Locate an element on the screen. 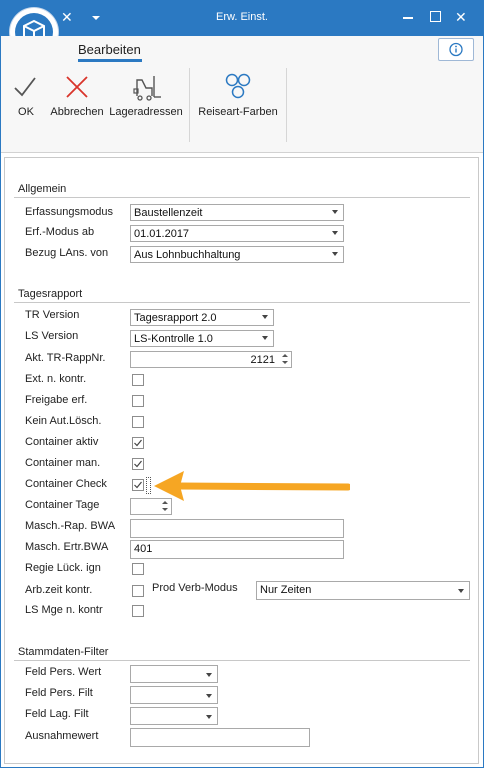 The height and width of the screenshot is (768, 484). masch-ertr-input: 401 is located at coordinates (237, 549).